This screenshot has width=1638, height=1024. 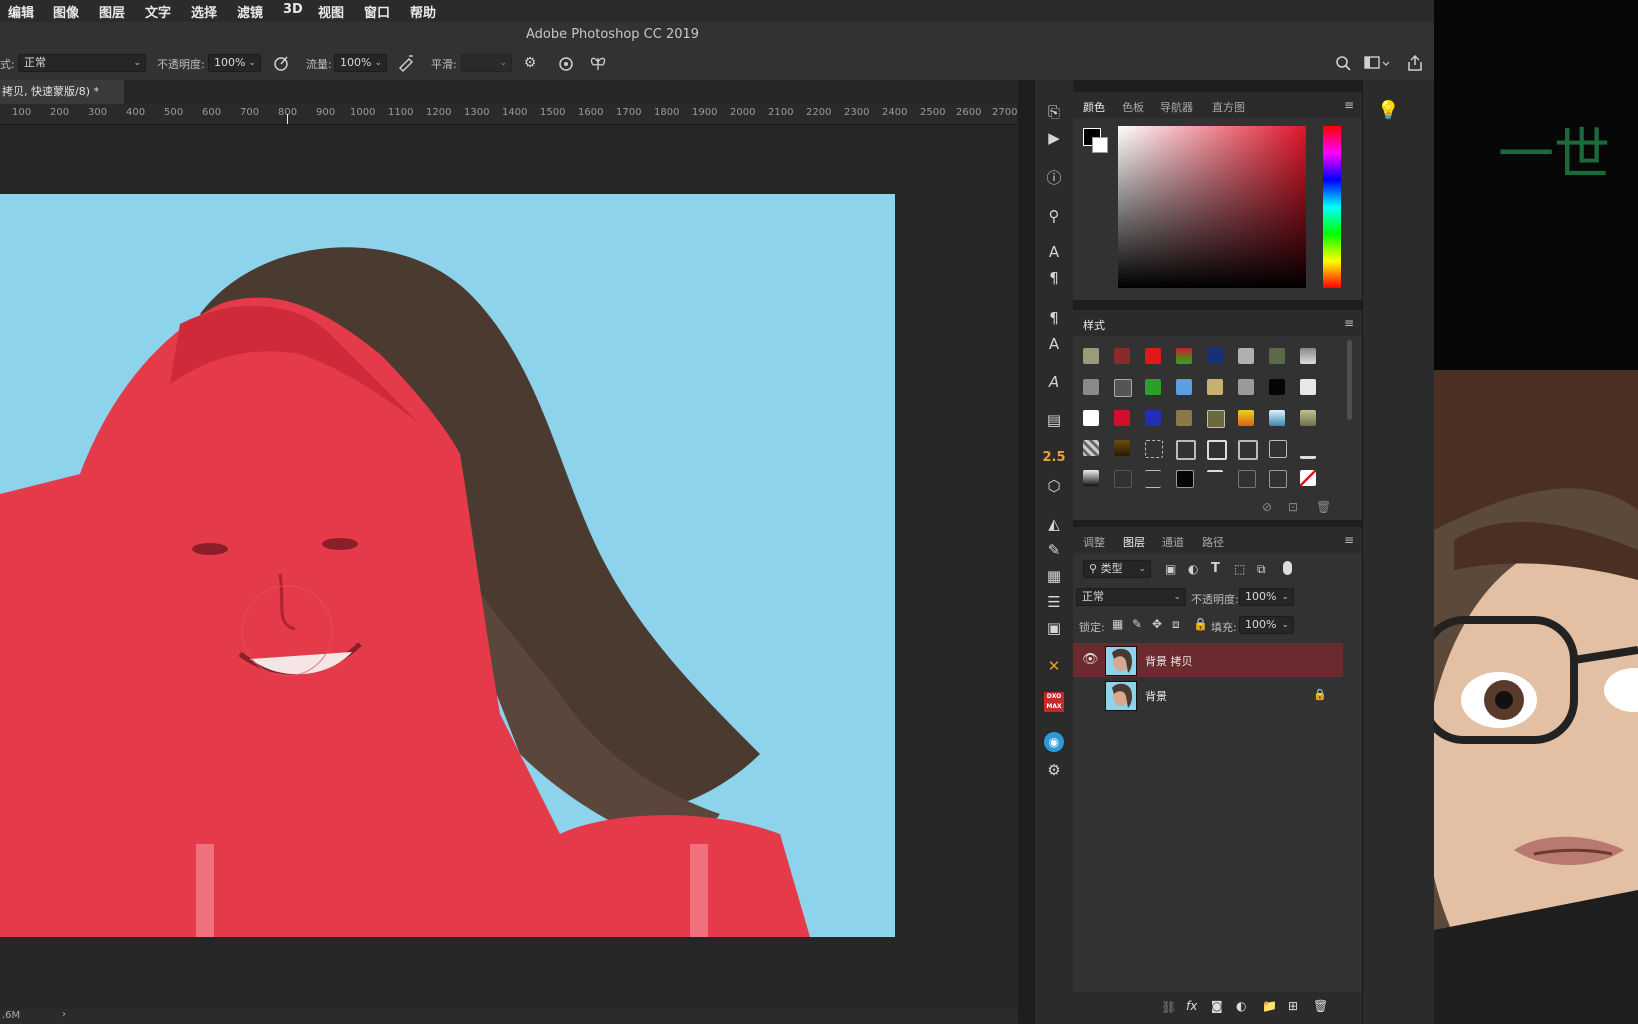 I want to click on layer-filter-dropdown: ⚲ 类型 ⌄, so click(x=1117, y=569).